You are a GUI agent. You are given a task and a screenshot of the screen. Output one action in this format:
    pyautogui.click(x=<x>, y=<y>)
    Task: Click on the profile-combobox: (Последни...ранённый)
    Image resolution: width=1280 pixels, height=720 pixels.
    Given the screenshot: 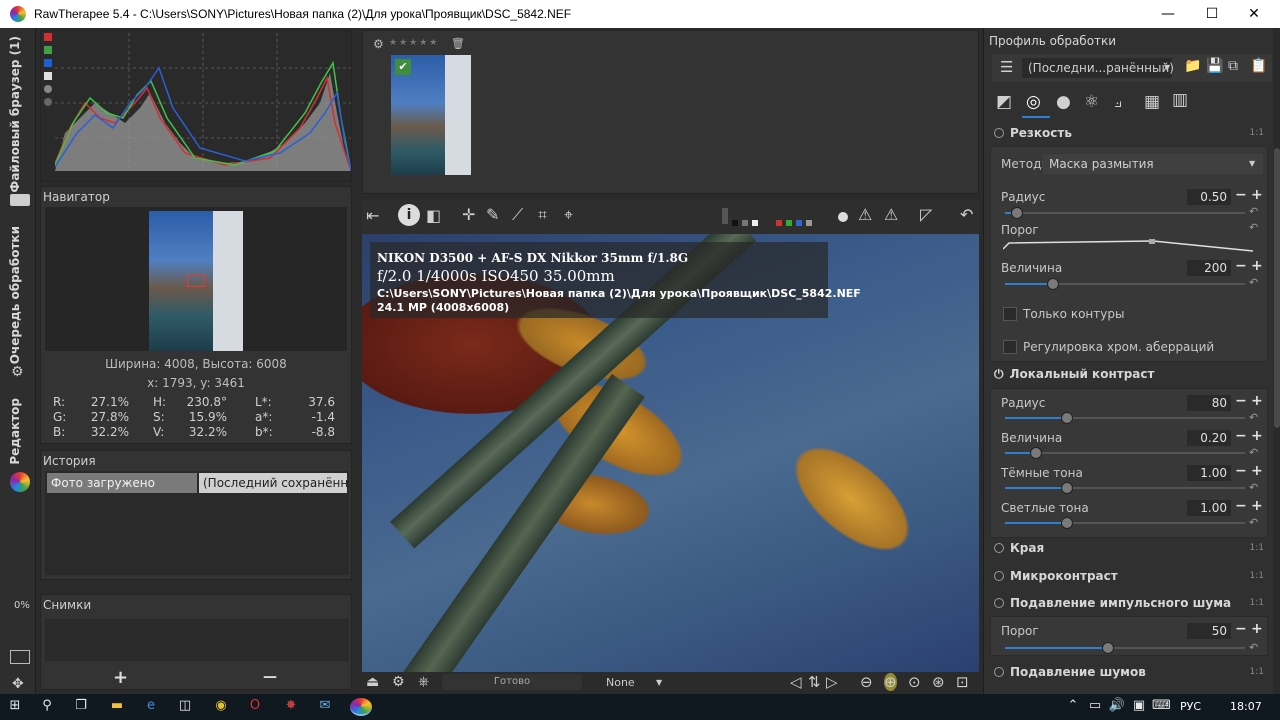 What is the action you would take?
    pyautogui.click(x=1098, y=68)
    